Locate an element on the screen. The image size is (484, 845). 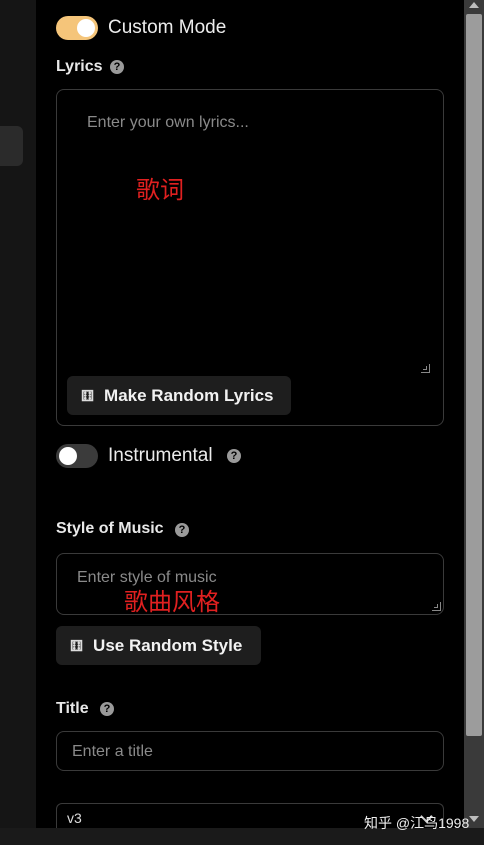
scrollbar is located at coordinates (474, 414).